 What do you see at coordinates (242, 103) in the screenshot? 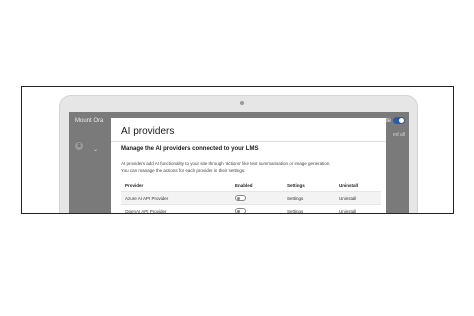
I see `camera-icon` at bounding box center [242, 103].